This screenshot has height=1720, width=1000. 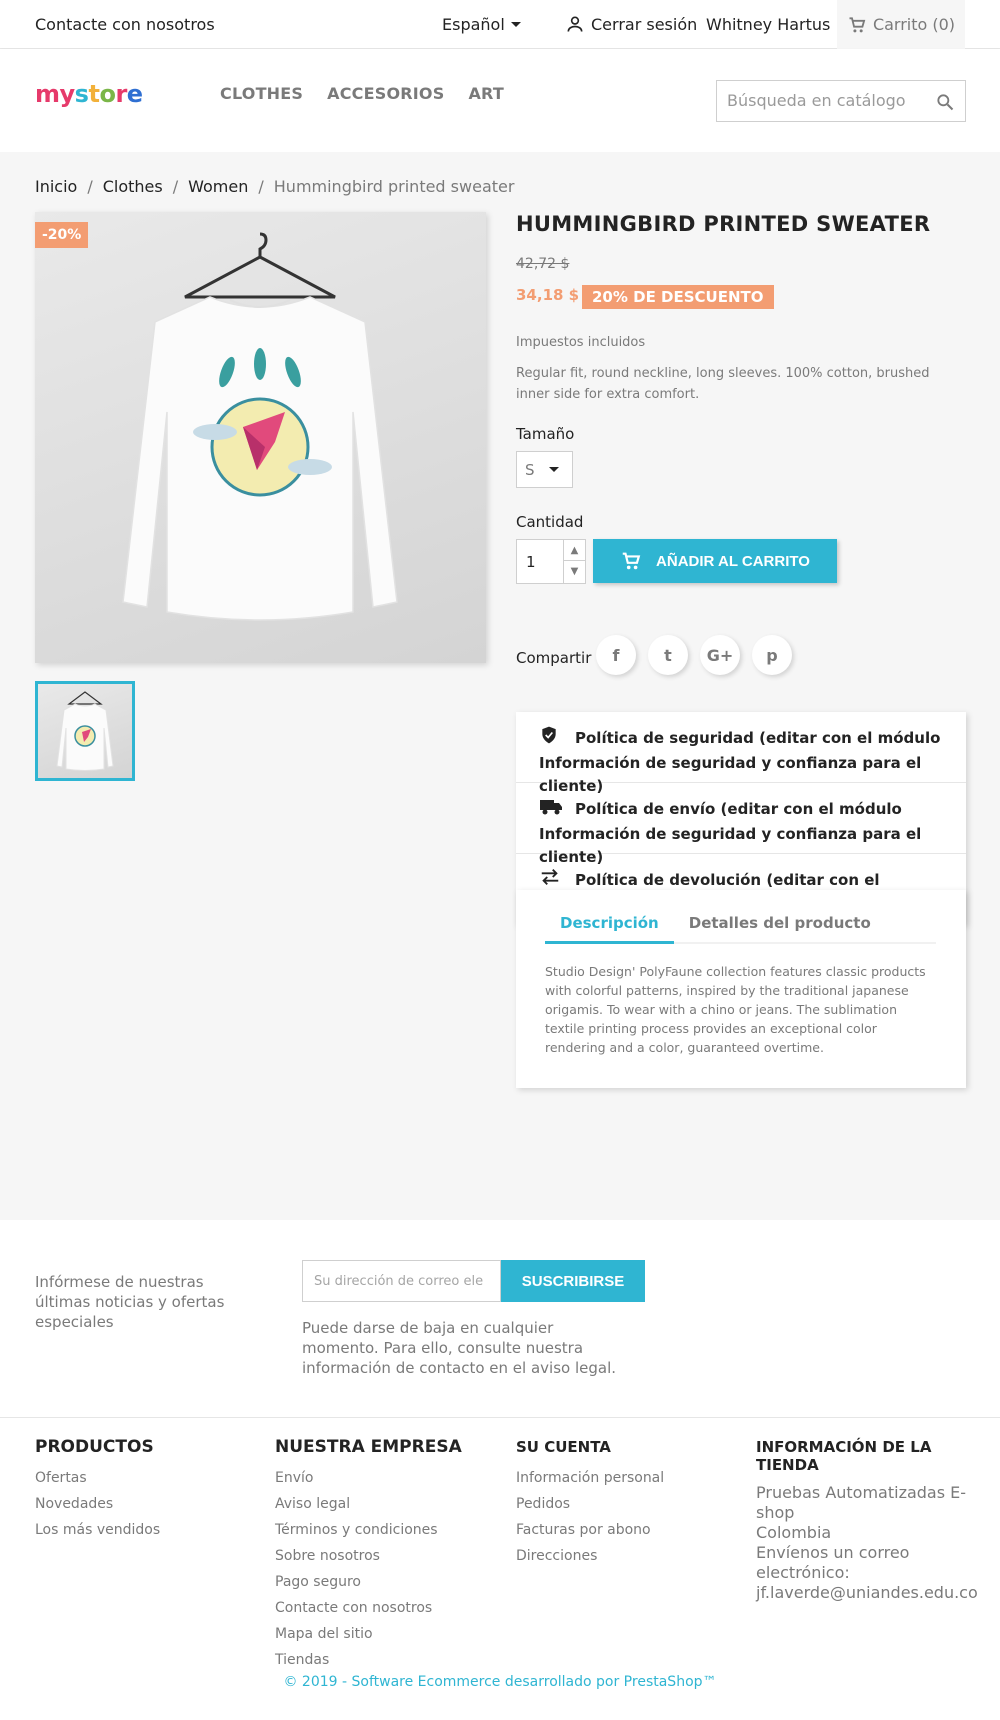 What do you see at coordinates (81, 94) in the screenshot?
I see `logo-part: s` at bounding box center [81, 94].